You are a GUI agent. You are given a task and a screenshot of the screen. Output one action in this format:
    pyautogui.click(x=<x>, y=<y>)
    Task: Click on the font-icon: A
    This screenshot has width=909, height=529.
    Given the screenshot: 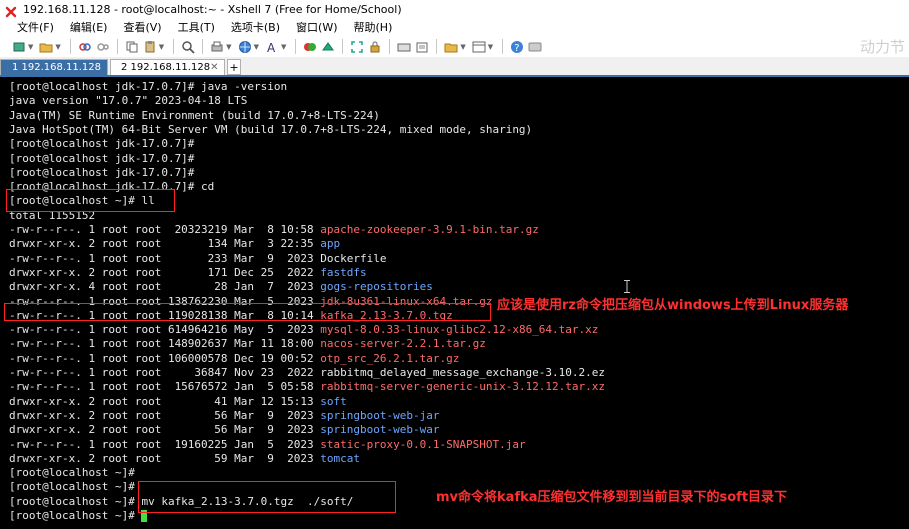 What is the action you would take?
    pyautogui.click(x=272, y=47)
    